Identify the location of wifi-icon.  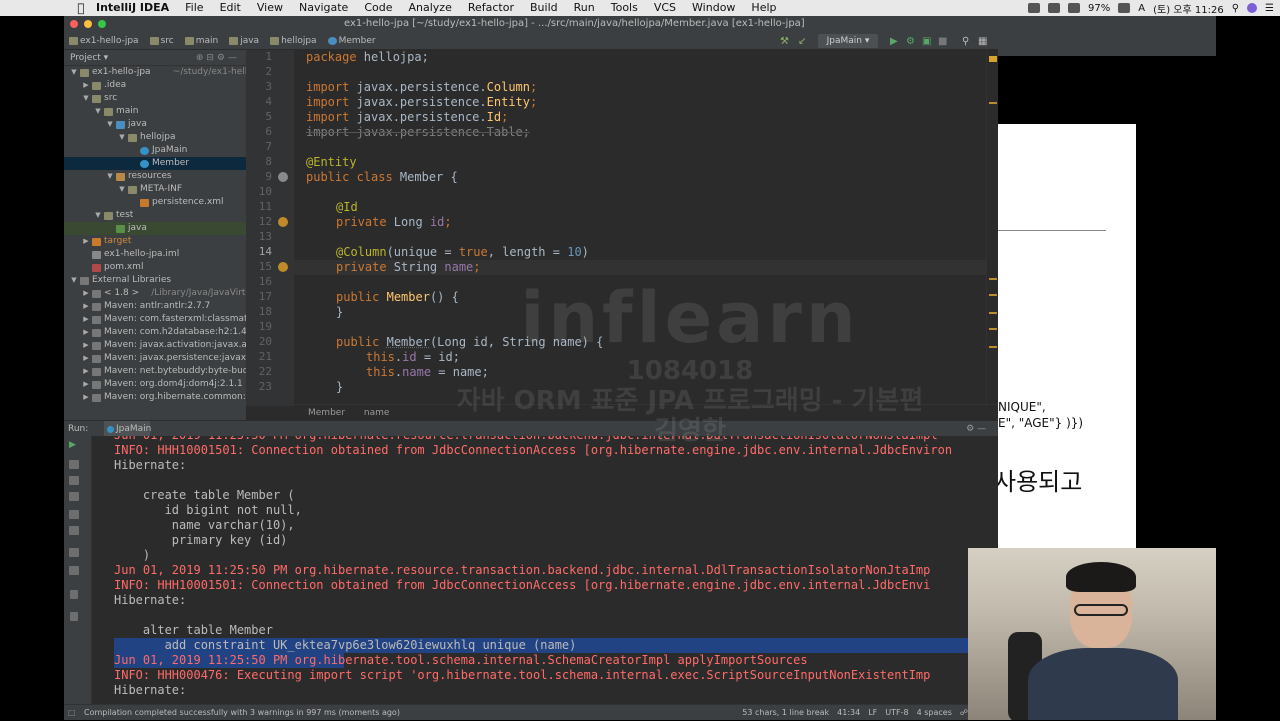
(1074, 8).